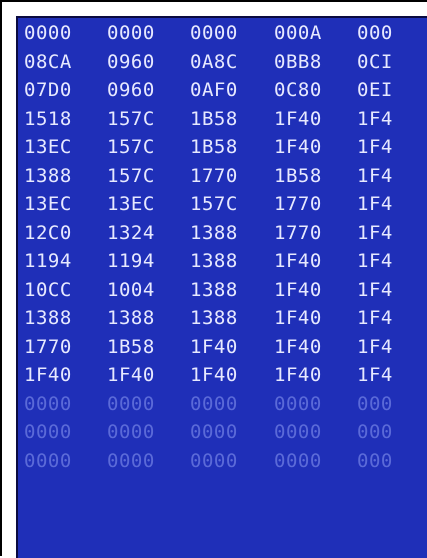  What do you see at coordinates (214, 62) in the screenshot?
I see `hex-cell: 0A8C` at bounding box center [214, 62].